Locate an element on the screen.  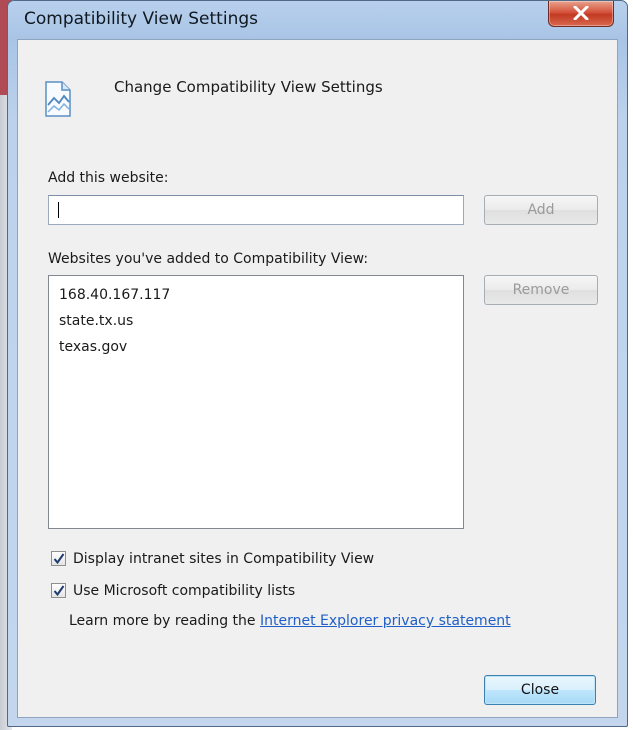
list-item: state.tx.us is located at coordinates (261, 321).